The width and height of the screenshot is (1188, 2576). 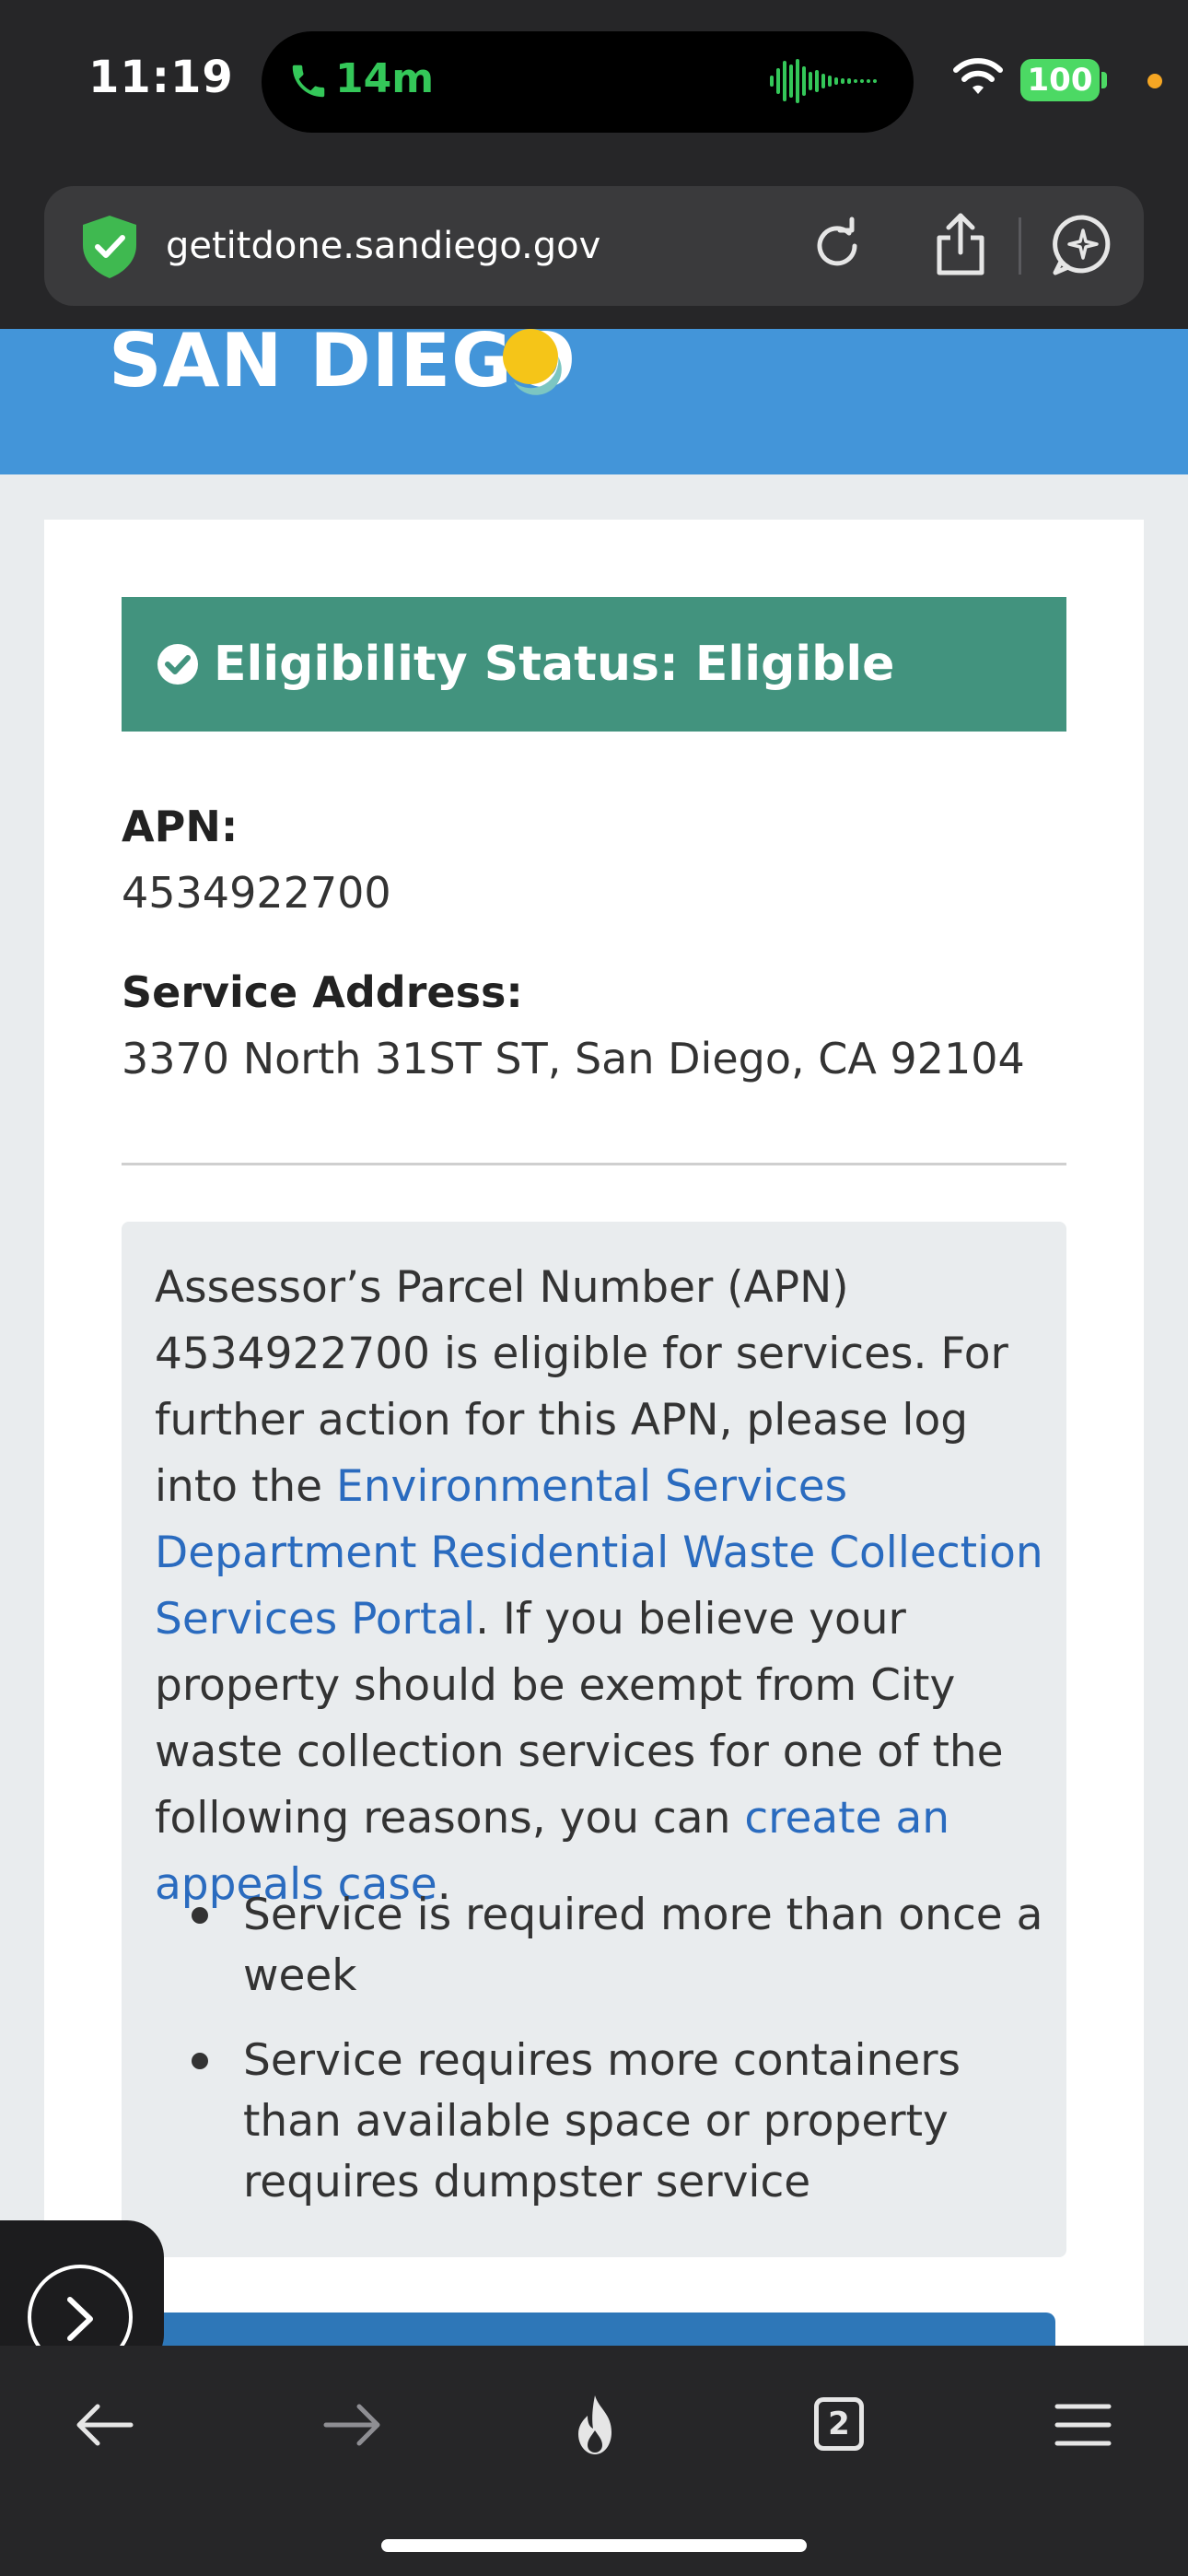 I want to click on check-circle-icon, so click(x=177, y=664).